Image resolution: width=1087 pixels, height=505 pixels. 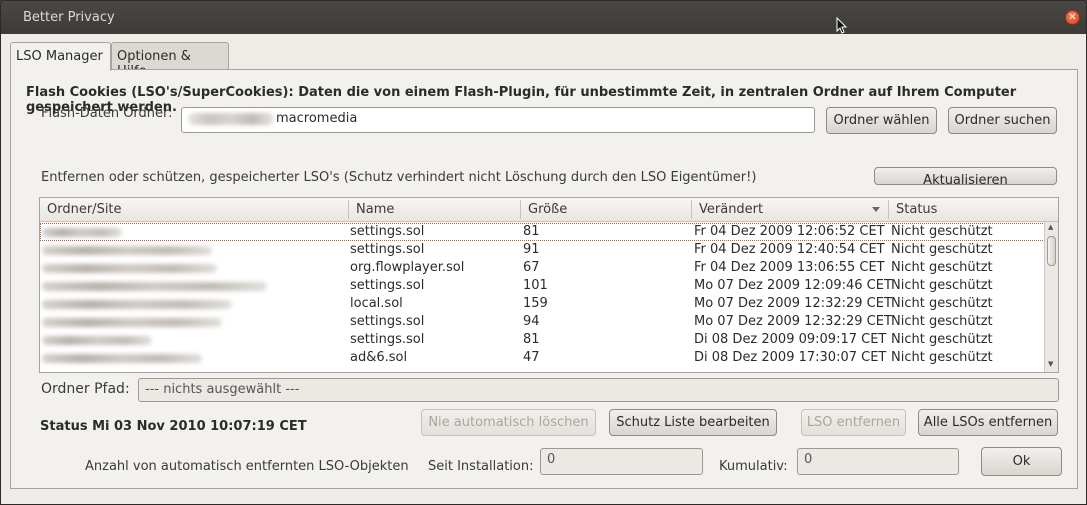 What do you see at coordinates (1072, 17) in the screenshot?
I see `close-icon: ✕` at bounding box center [1072, 17].